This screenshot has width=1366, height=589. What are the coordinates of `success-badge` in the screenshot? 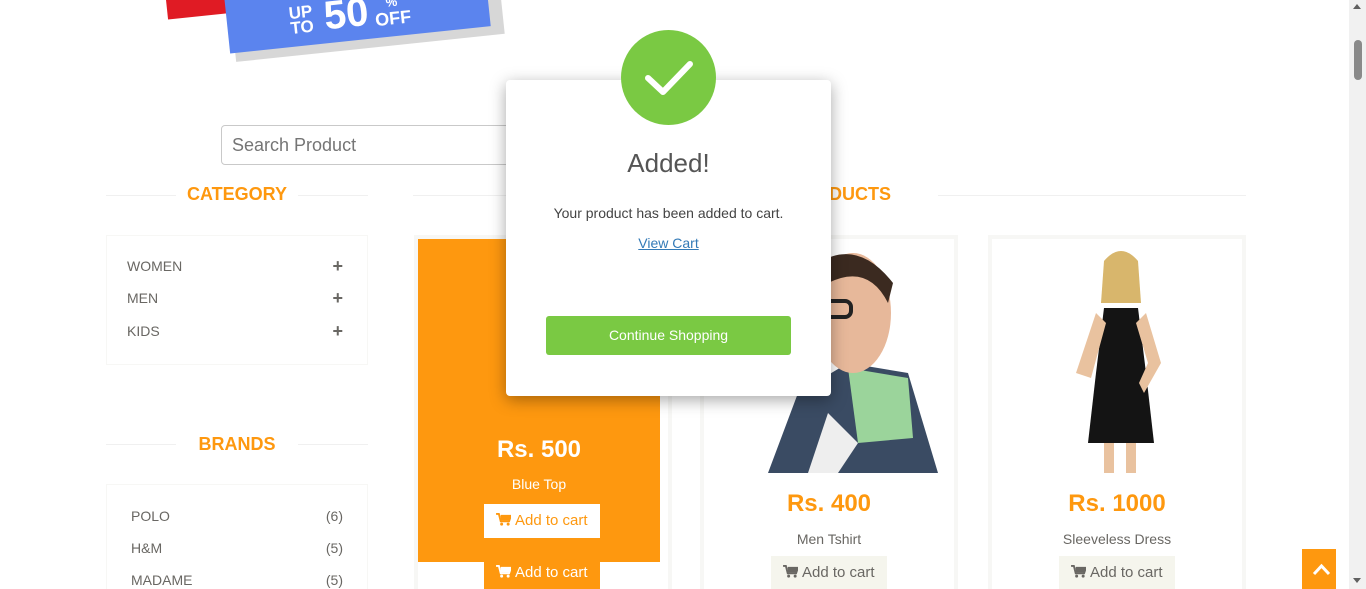 It's located at (668, 77).